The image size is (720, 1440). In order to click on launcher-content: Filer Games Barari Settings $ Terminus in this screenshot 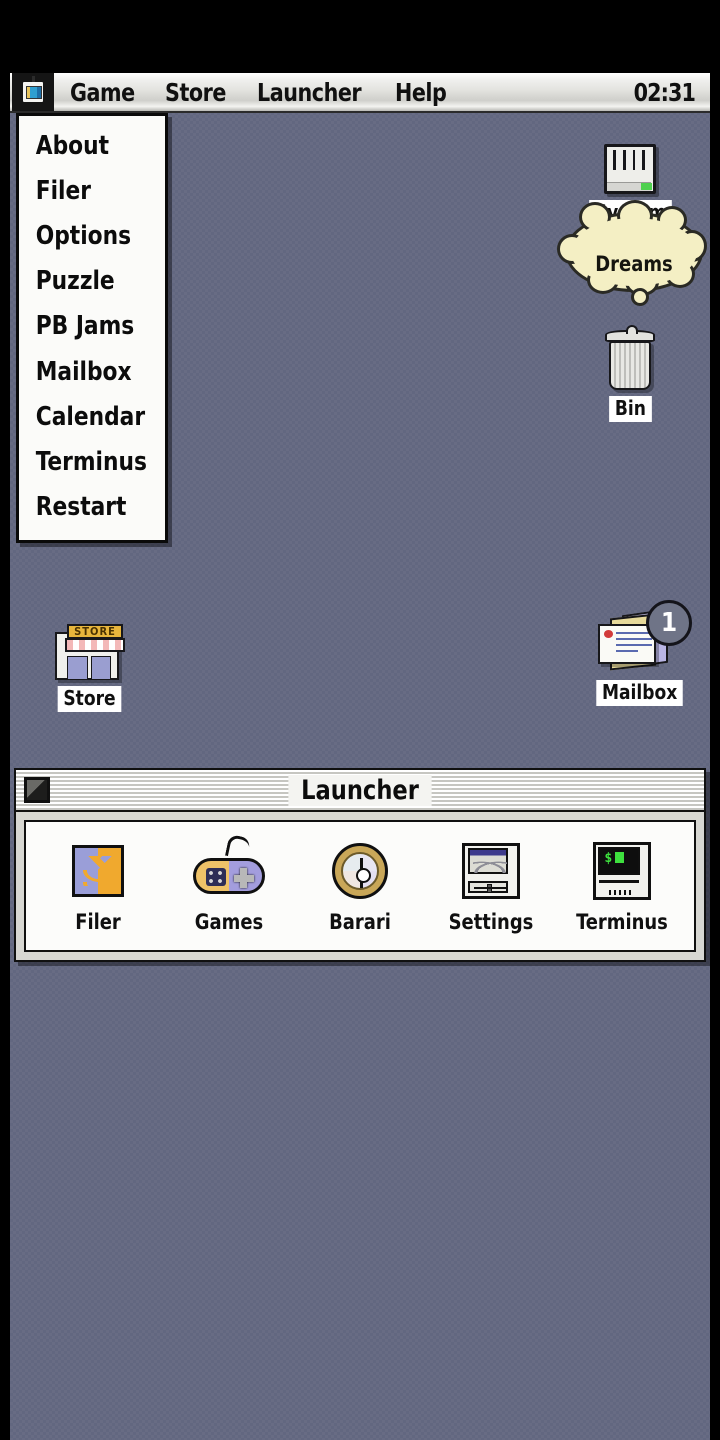, I will do `click(360, 886)`.